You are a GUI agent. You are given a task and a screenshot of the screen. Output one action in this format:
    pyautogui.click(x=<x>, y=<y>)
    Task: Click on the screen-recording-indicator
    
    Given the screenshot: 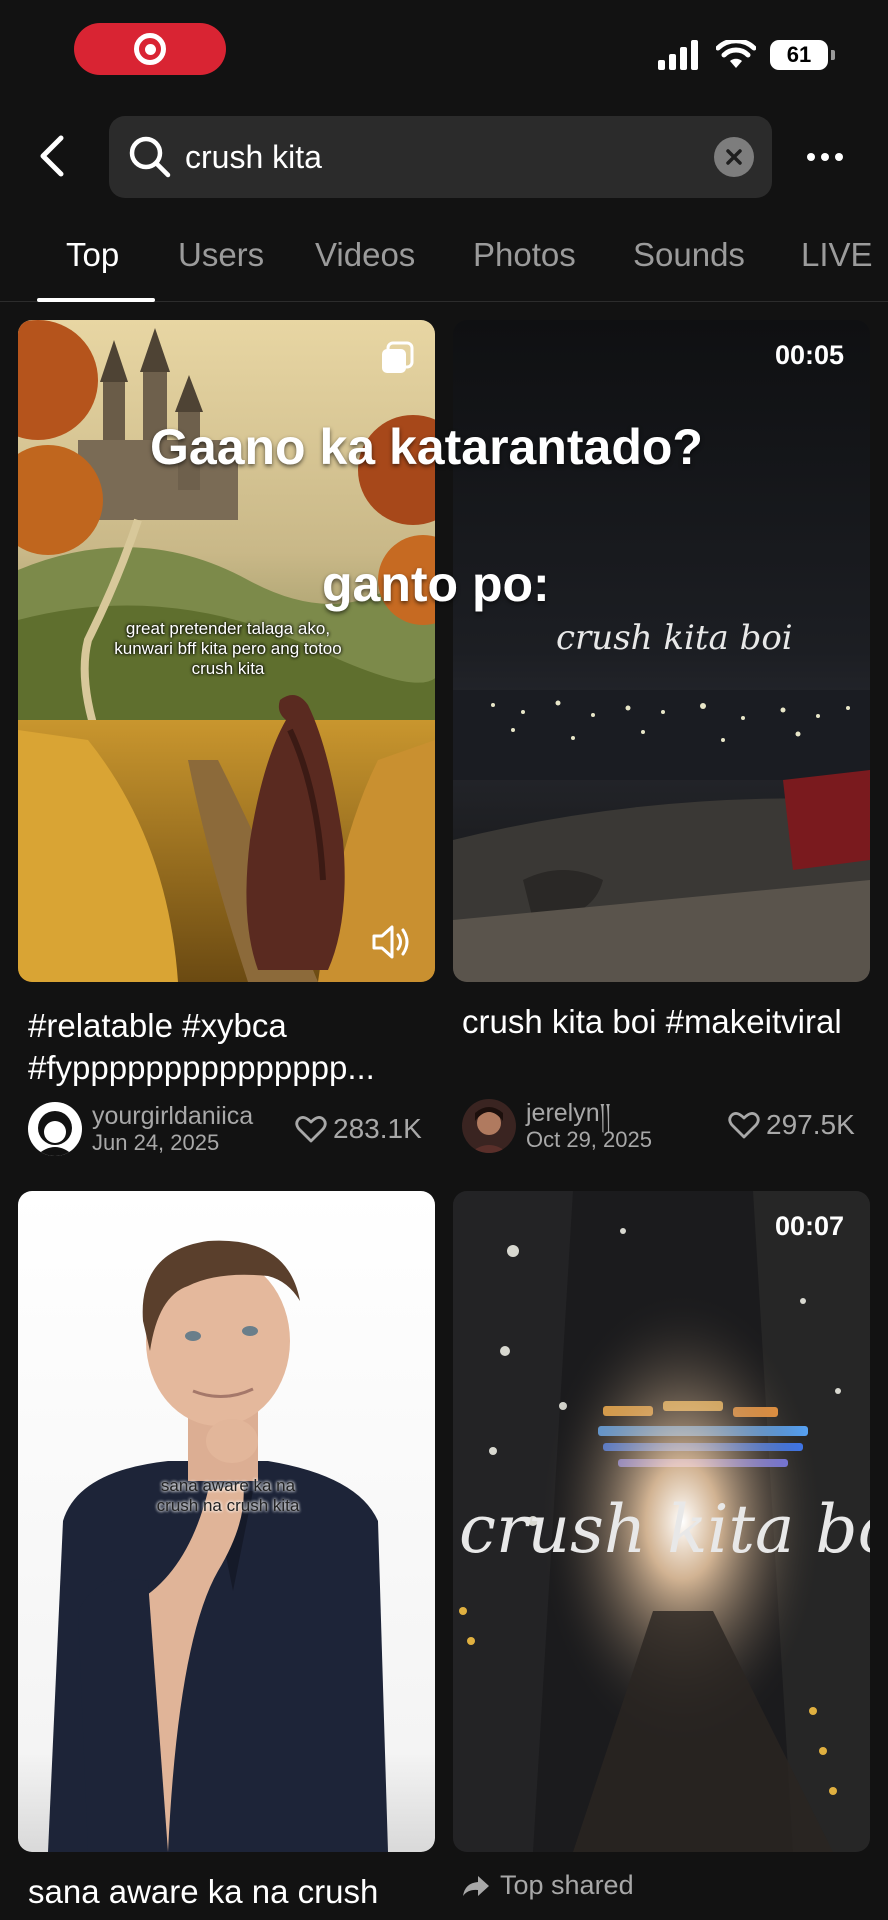 What is the action you would take?
    pyautogui.click(x=150, y=49)
    